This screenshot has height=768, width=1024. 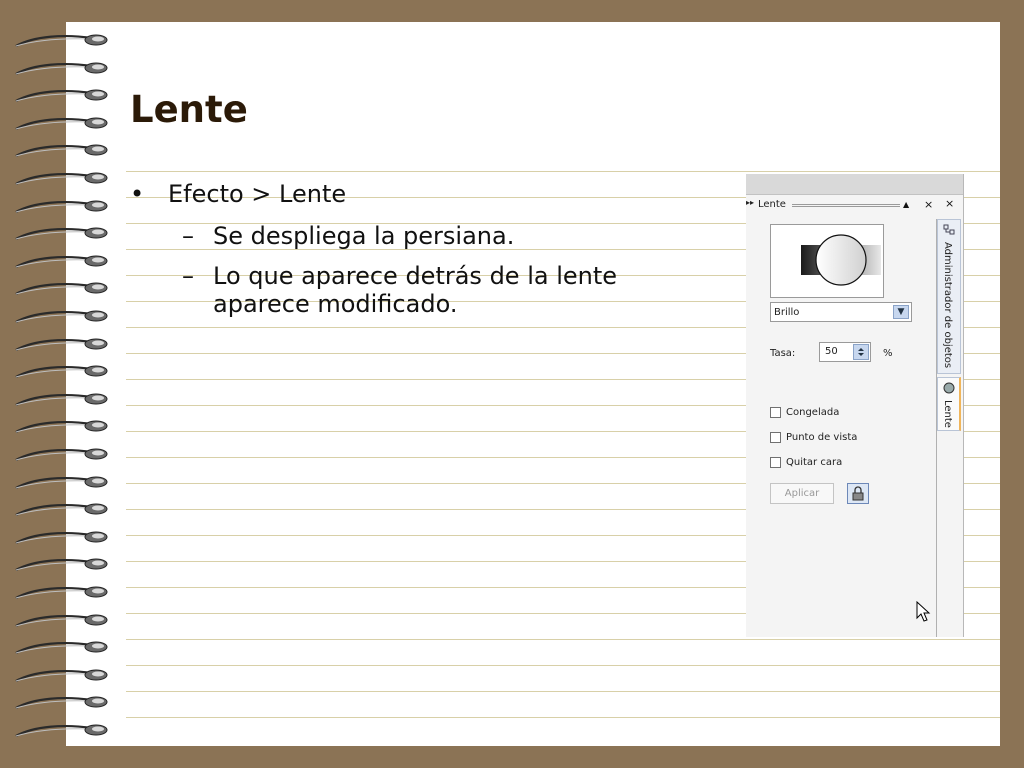 I want to click on checkbox-remove-face, so click(x=775, y=462).